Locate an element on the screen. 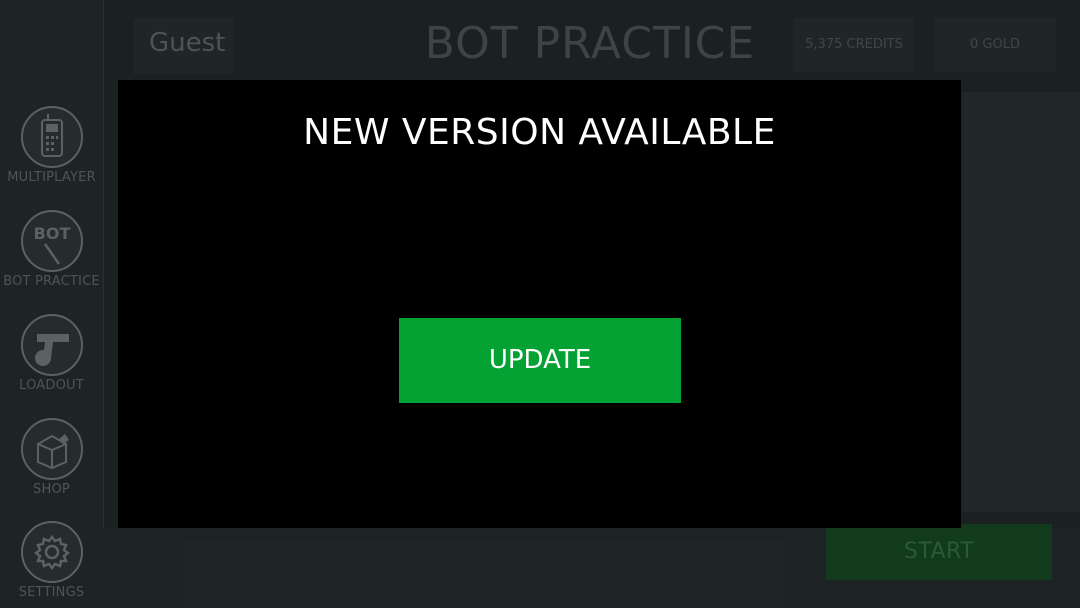 This screenshot has width=1080, height=608. background-panel is located at coordinates (1021, 302).